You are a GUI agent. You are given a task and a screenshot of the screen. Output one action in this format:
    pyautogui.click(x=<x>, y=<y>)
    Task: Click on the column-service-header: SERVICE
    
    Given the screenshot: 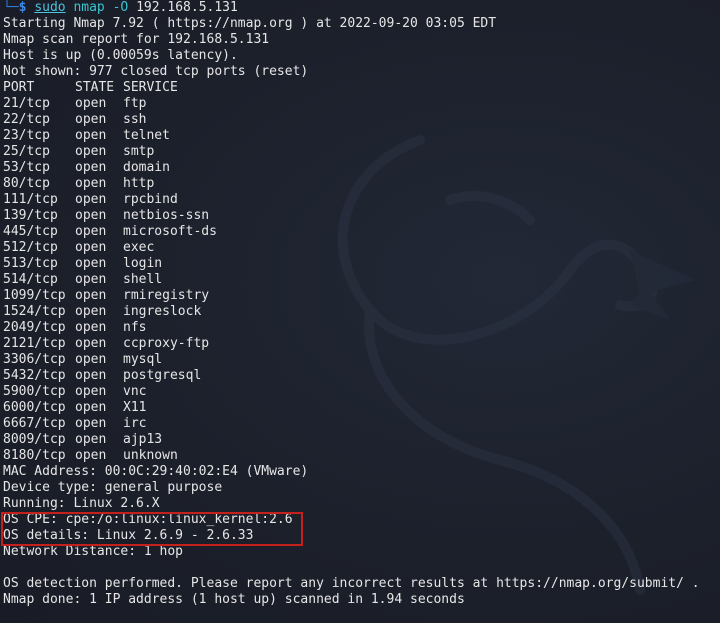 What is the action you would take?
    pyautogui.click(x=150, y=87)
    